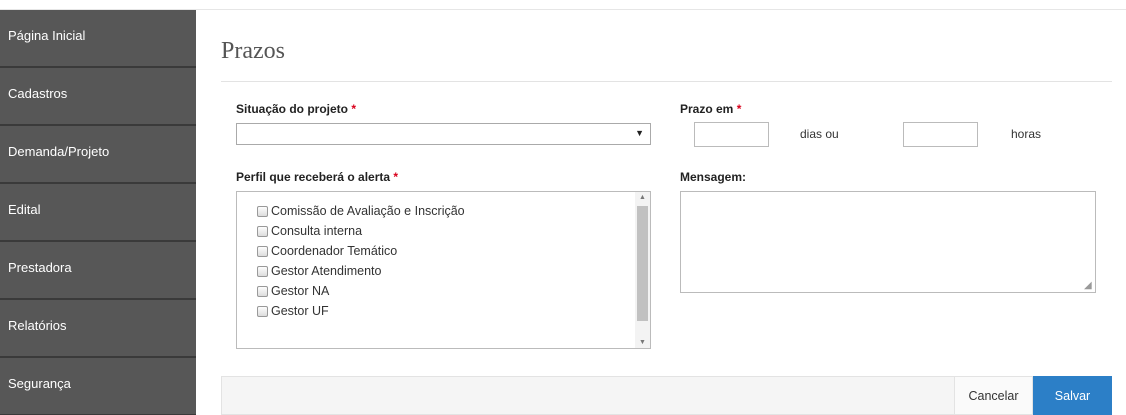 The width and height of the screenshot is (1126, 415). Describe the element at coordinates (1026, 134) in the screenshot. I see `horas-text: horas` at that location.